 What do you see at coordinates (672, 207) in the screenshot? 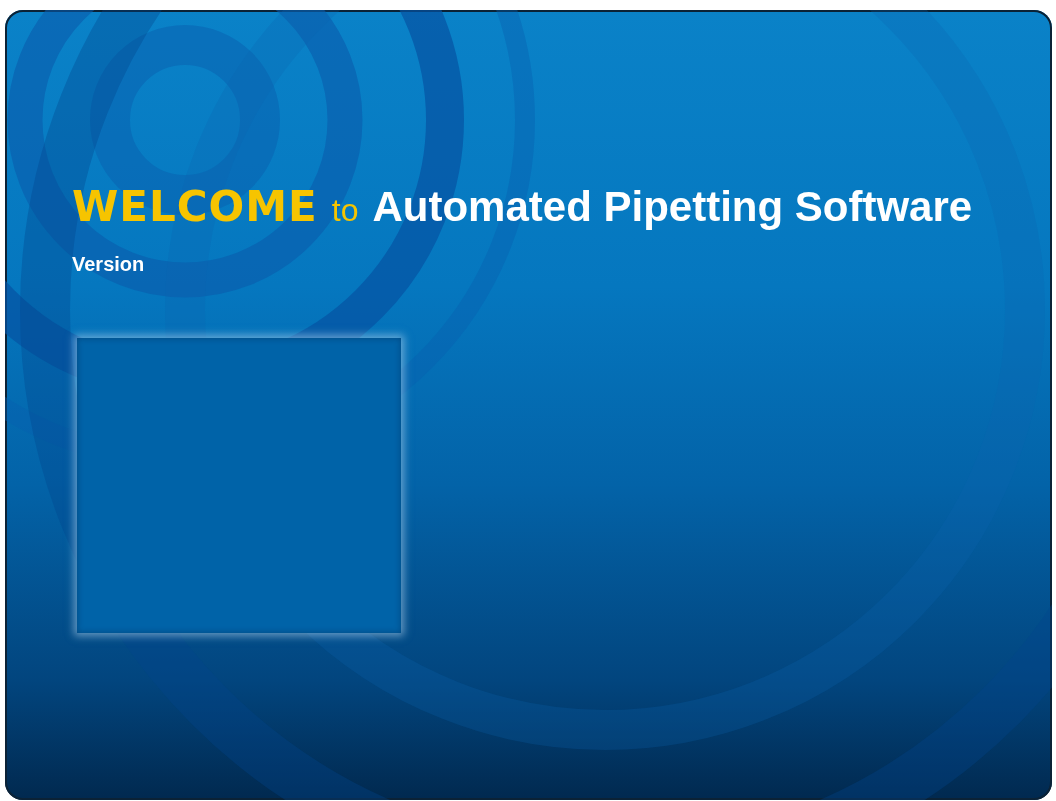
I see `product-name: Automated Pipetting Software` at bounding box center [672, 207].